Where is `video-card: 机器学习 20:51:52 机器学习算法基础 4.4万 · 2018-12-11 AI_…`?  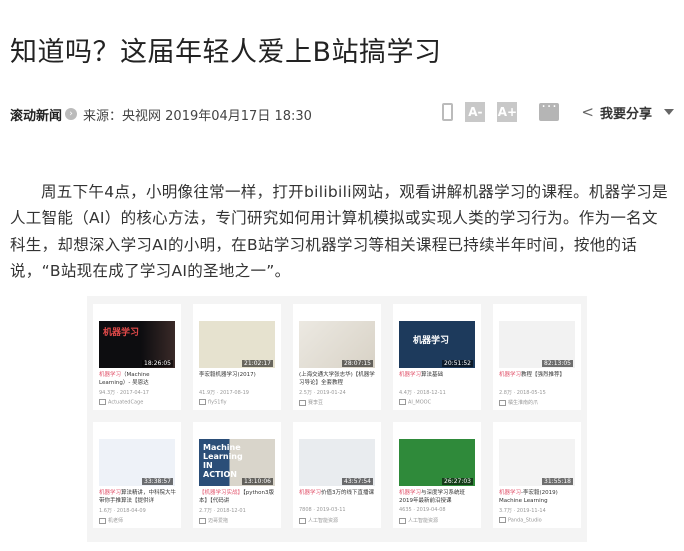
video-card: 机器学习 20:51:52 机器学习算法基础 4.4万 · 2018-12-11 AI_… is located at coordinates (437, 357).